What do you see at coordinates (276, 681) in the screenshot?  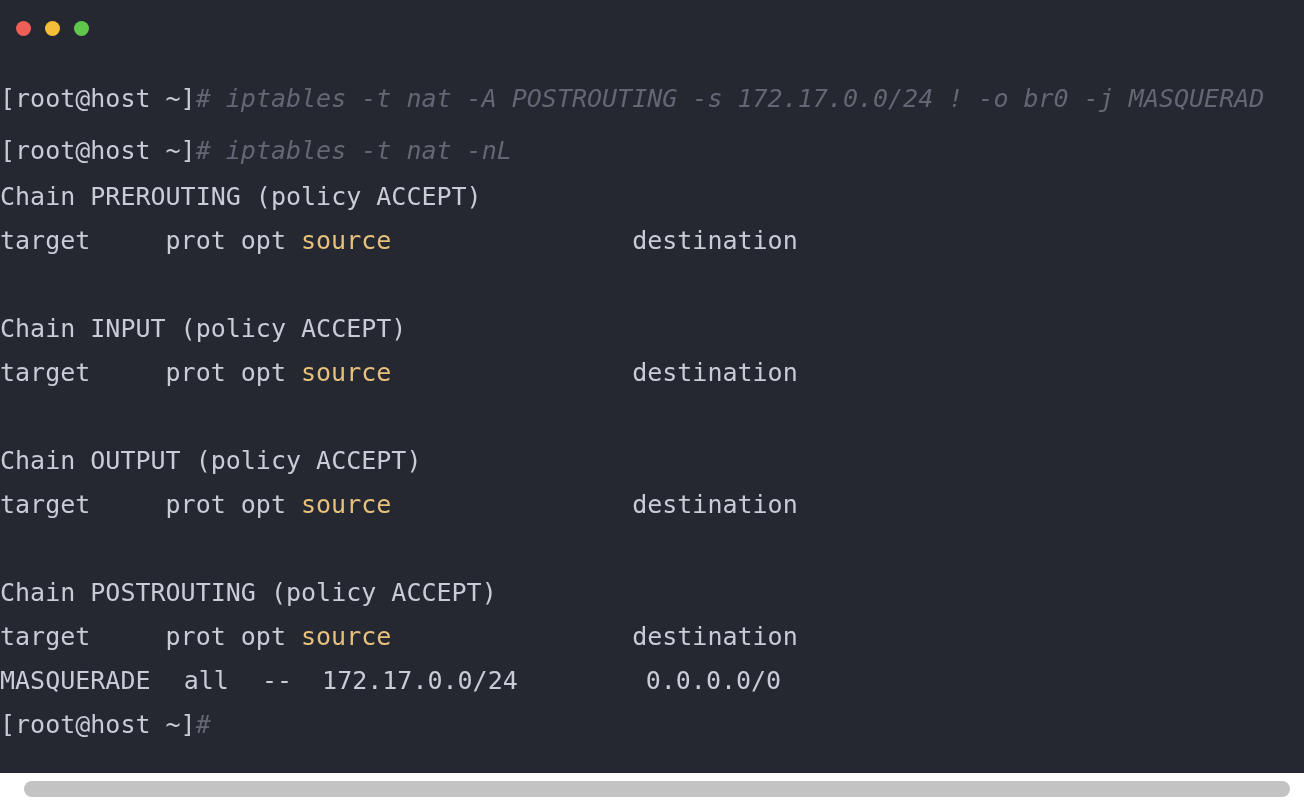 I see `table-cell-text: --` at bounding box center [276, 681].